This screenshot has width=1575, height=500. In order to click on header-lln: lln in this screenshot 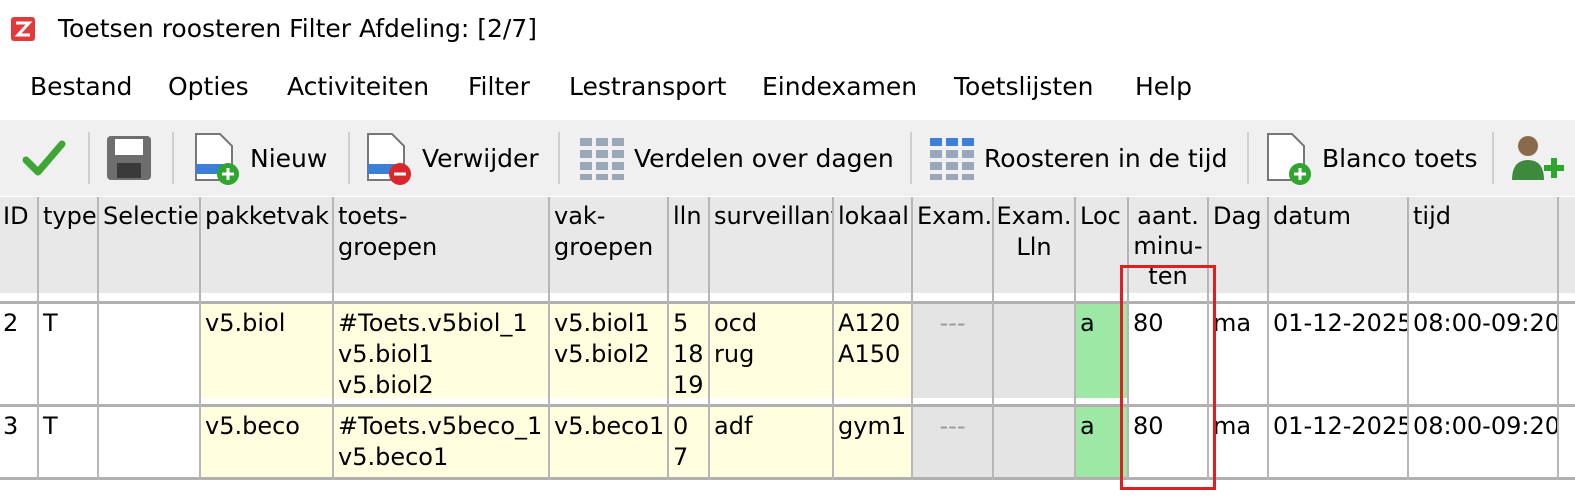, I will do `click(688, 245)`.